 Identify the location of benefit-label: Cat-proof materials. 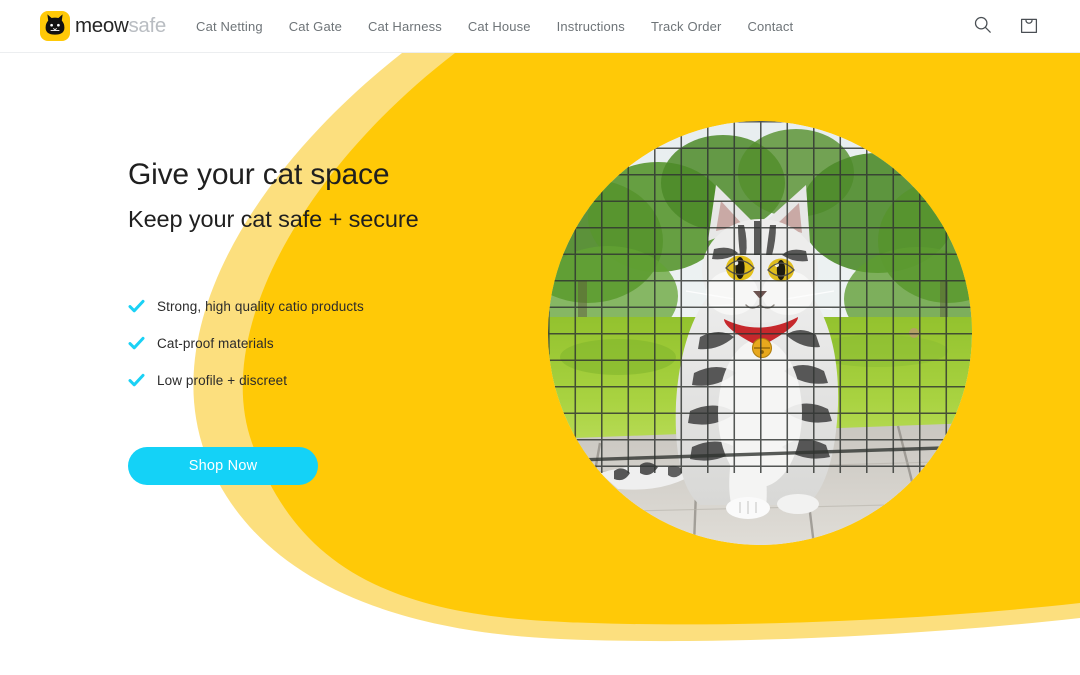
(215, 343).